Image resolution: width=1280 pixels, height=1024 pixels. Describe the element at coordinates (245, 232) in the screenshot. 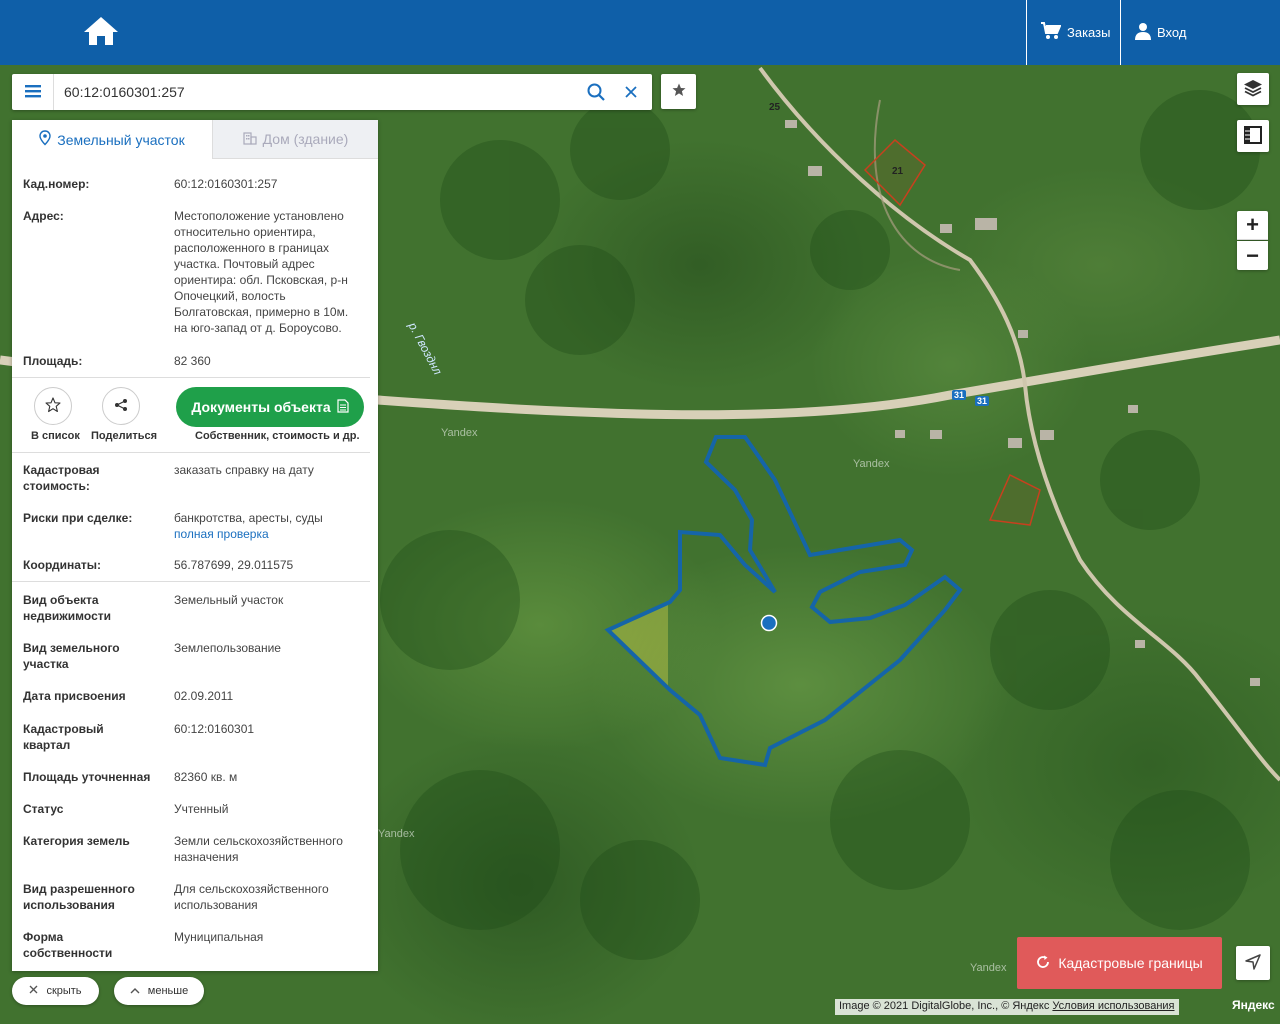

I see `address-line: относительно ориентира,` at that location.